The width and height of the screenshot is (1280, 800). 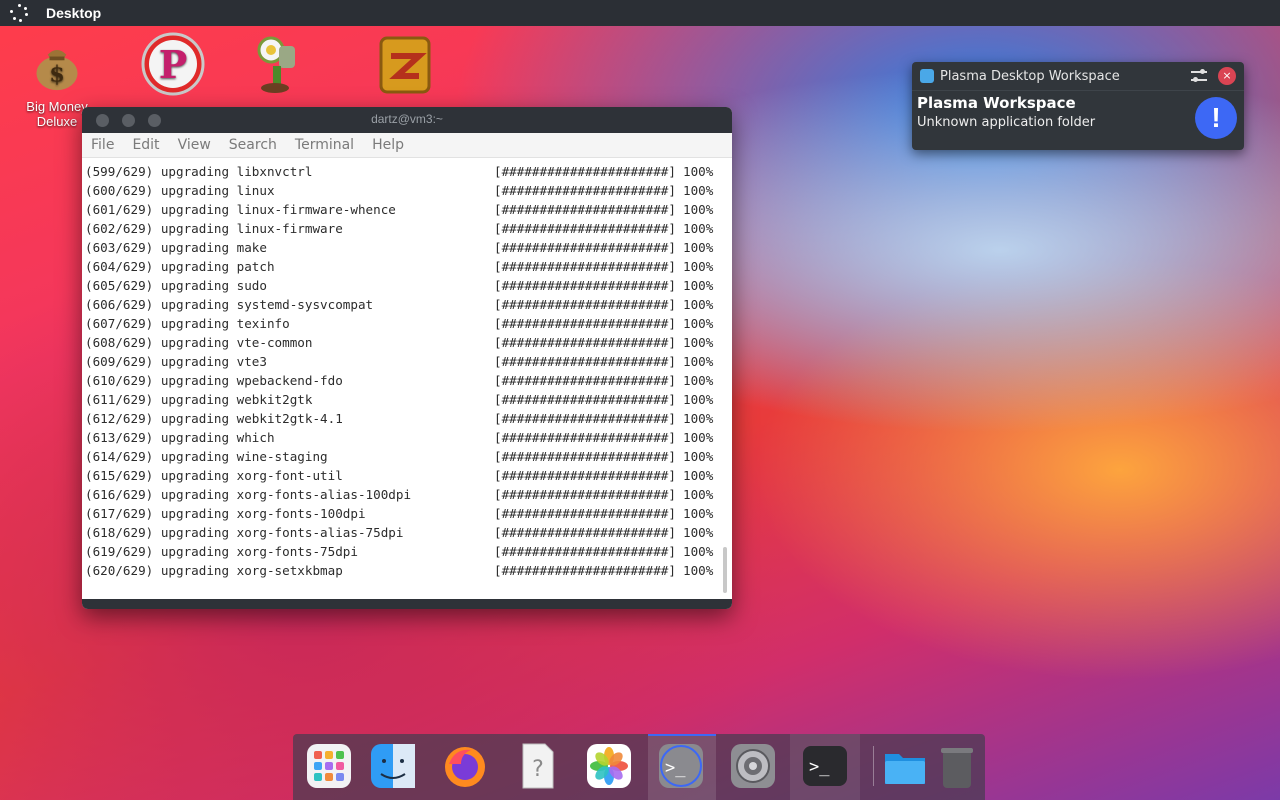 What do you see at coordinates (225, 513) in the screenshot?
I see `terminal-line-text: (617/629) upgrading xorg-fonts-100dpi` at bounding box center [225, 513].